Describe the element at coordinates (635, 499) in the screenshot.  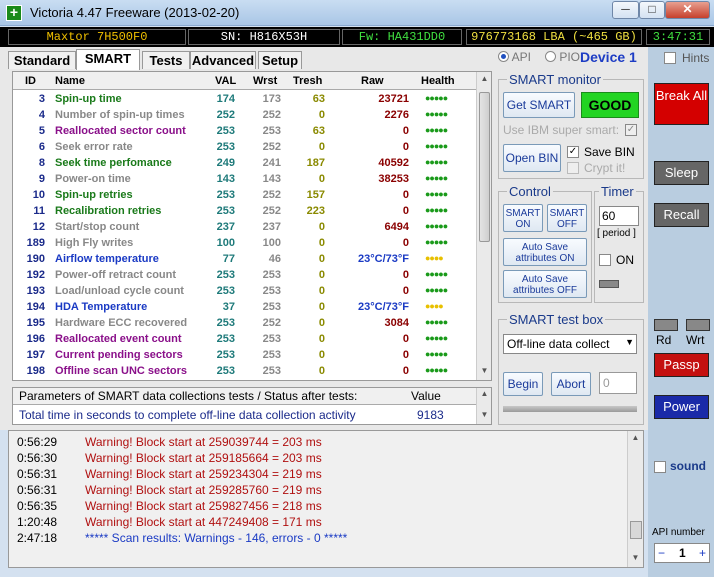
I see `log-scrollbar: ▲ ▼` at that location.